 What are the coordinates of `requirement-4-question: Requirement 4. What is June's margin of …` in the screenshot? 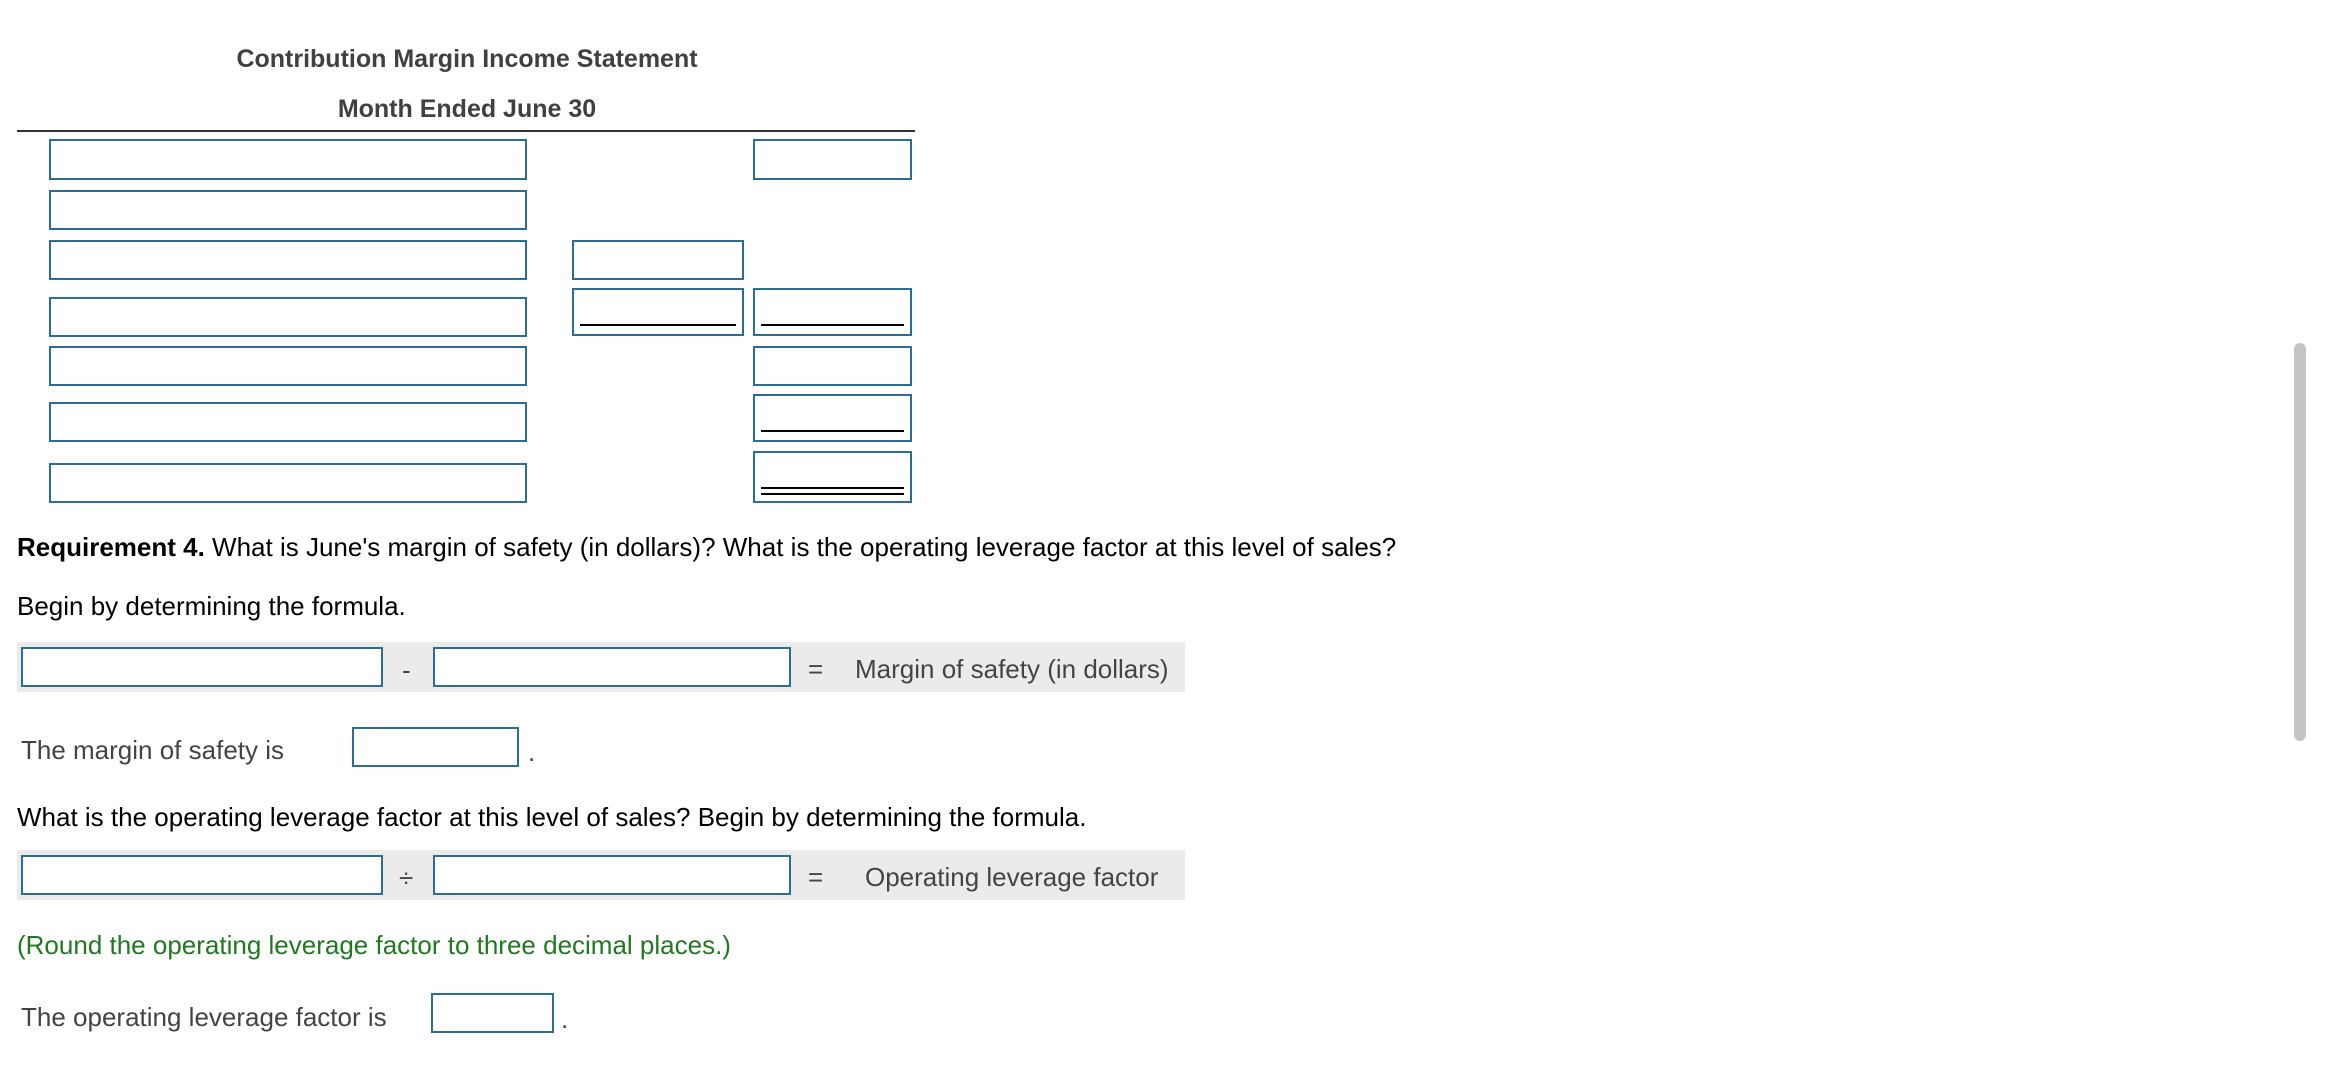 It's located at (706, 547).